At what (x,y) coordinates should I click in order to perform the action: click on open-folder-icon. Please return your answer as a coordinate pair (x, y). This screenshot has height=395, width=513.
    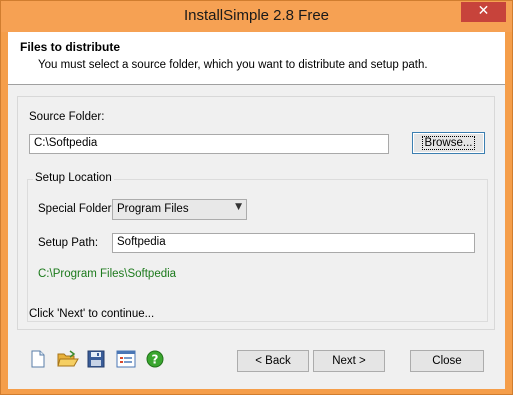
    Looking at the image, I should click on (68, 359).